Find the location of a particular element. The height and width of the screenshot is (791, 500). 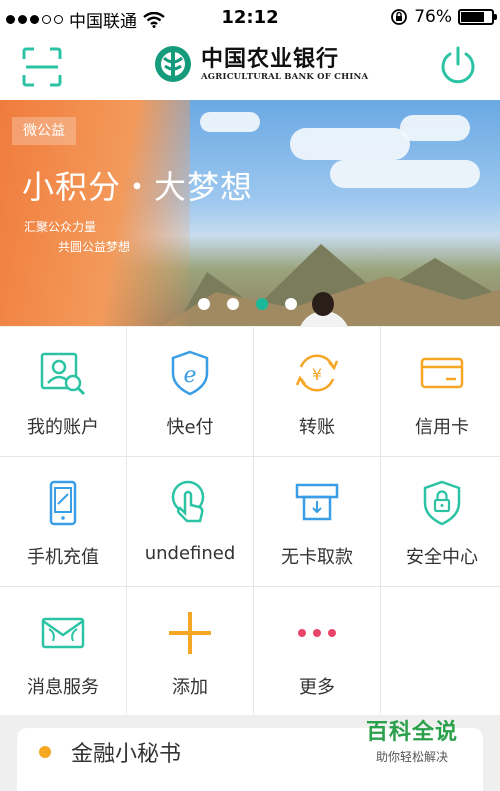

banner-line-2: 共圆公益梦想 is located at coordinates (94, 247).